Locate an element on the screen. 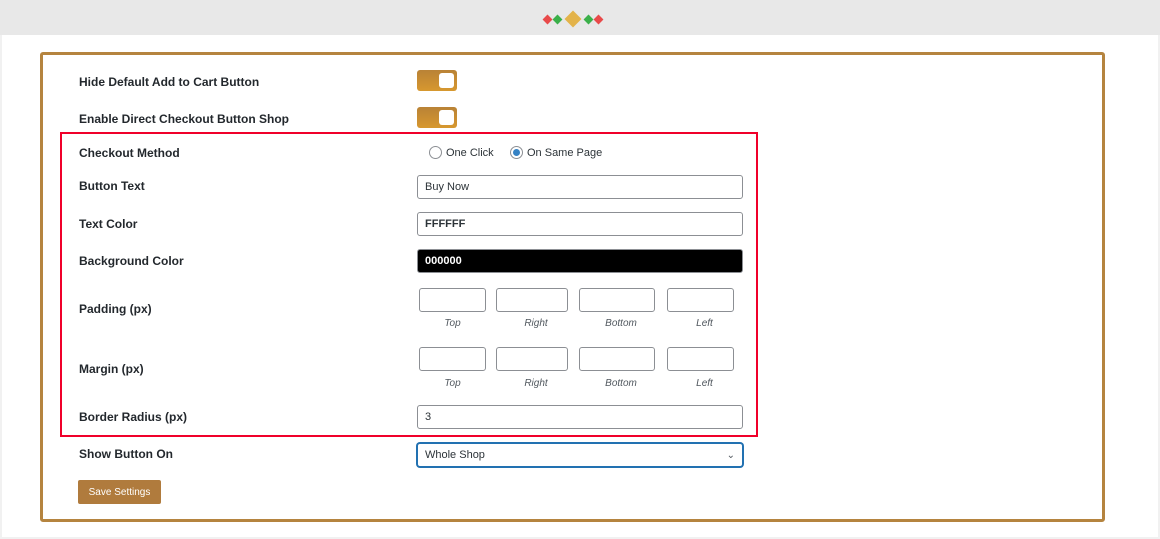 This screenshot has height=539, width=1160. border-radius-input: 3 is located at coordinates (580, 417).